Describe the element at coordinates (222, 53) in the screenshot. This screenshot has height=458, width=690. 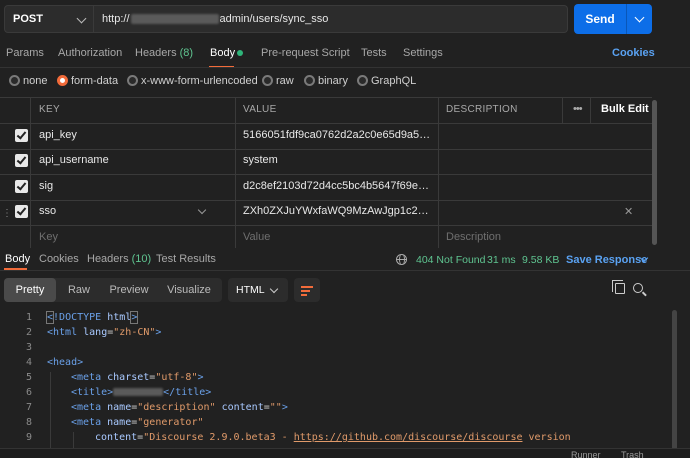
I see `tab-body: Body` at that location.